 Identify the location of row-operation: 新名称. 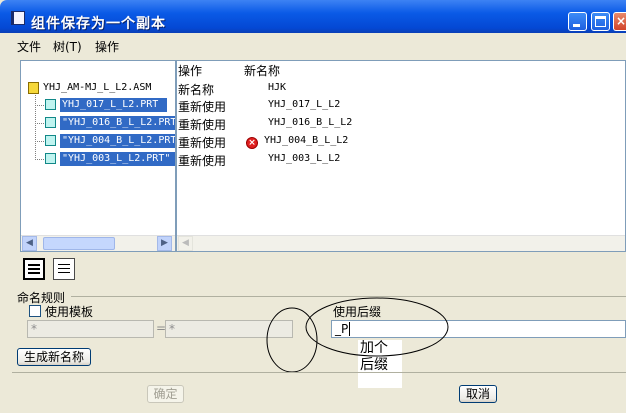
(196, 89).